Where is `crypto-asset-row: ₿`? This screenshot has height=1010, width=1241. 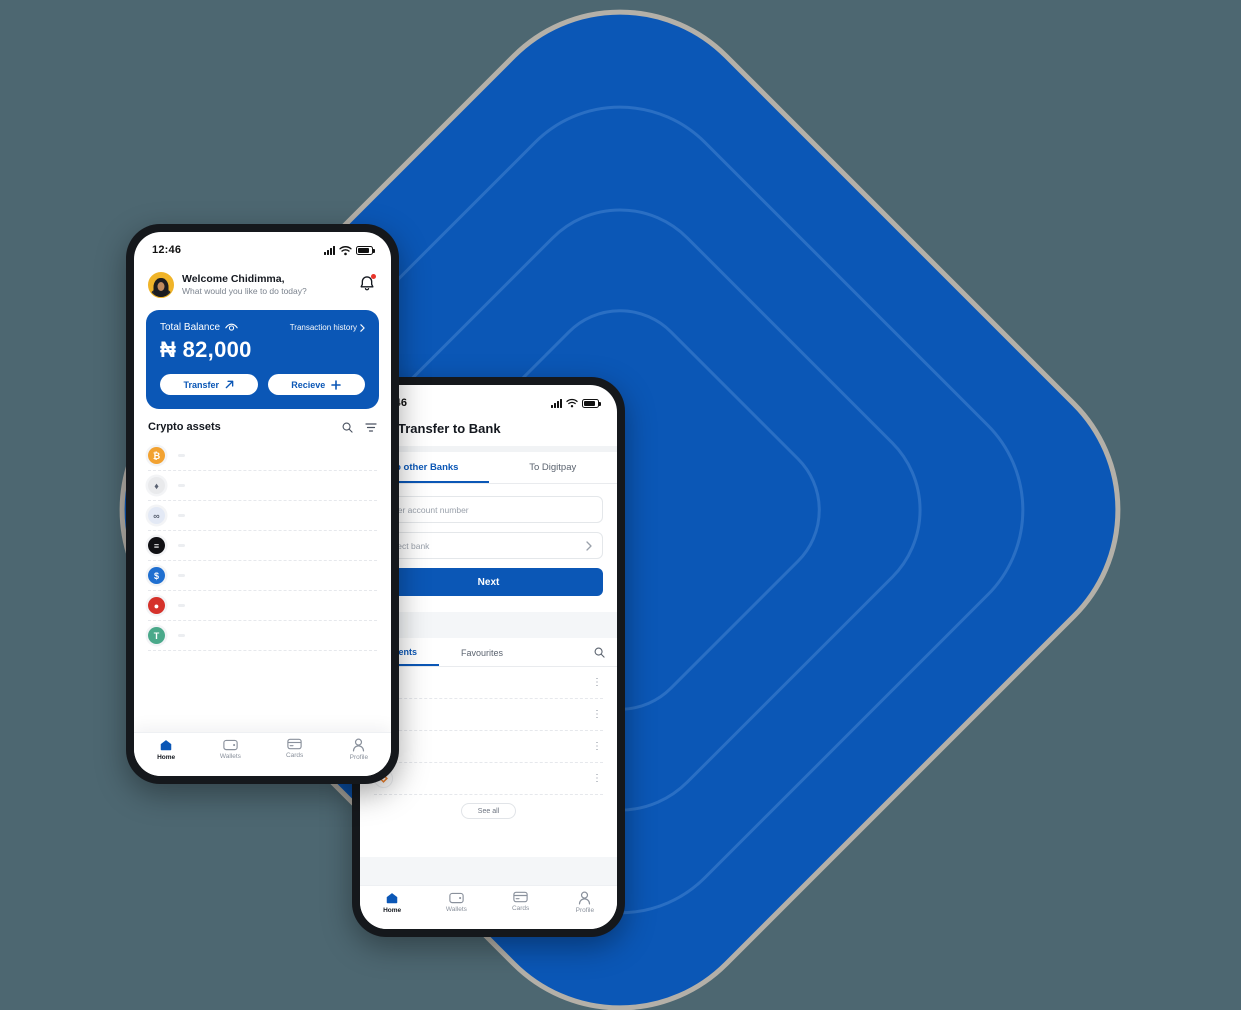
crypto-asset-row: ₿ is located at coordinates (262, 456).